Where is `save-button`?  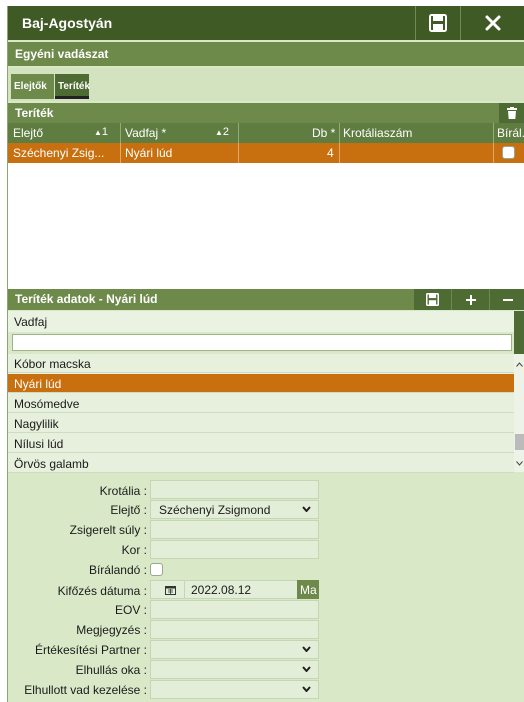 save-button is located at coordinates (437, 23).